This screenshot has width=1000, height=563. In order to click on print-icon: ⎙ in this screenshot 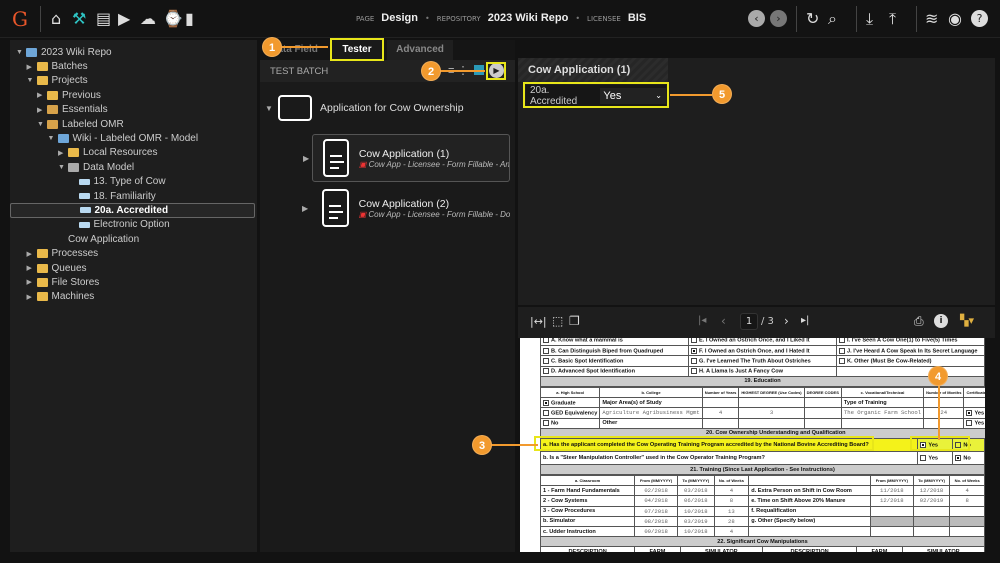, I will do `click(919, 321)`.